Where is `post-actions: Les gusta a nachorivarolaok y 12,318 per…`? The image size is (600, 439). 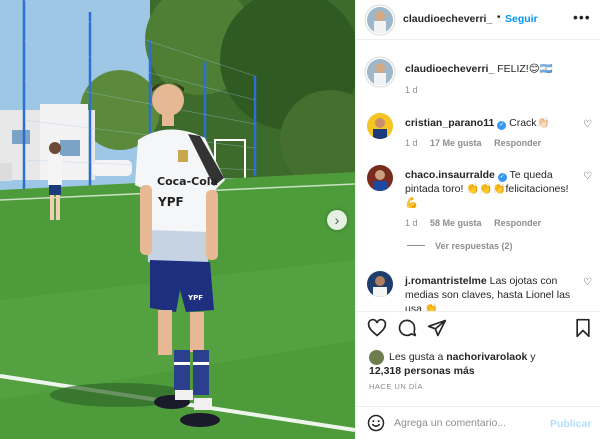
post-actions: Les gusta a nachorivarolaok y 12,318 per… is located at coordinates (478, 374).